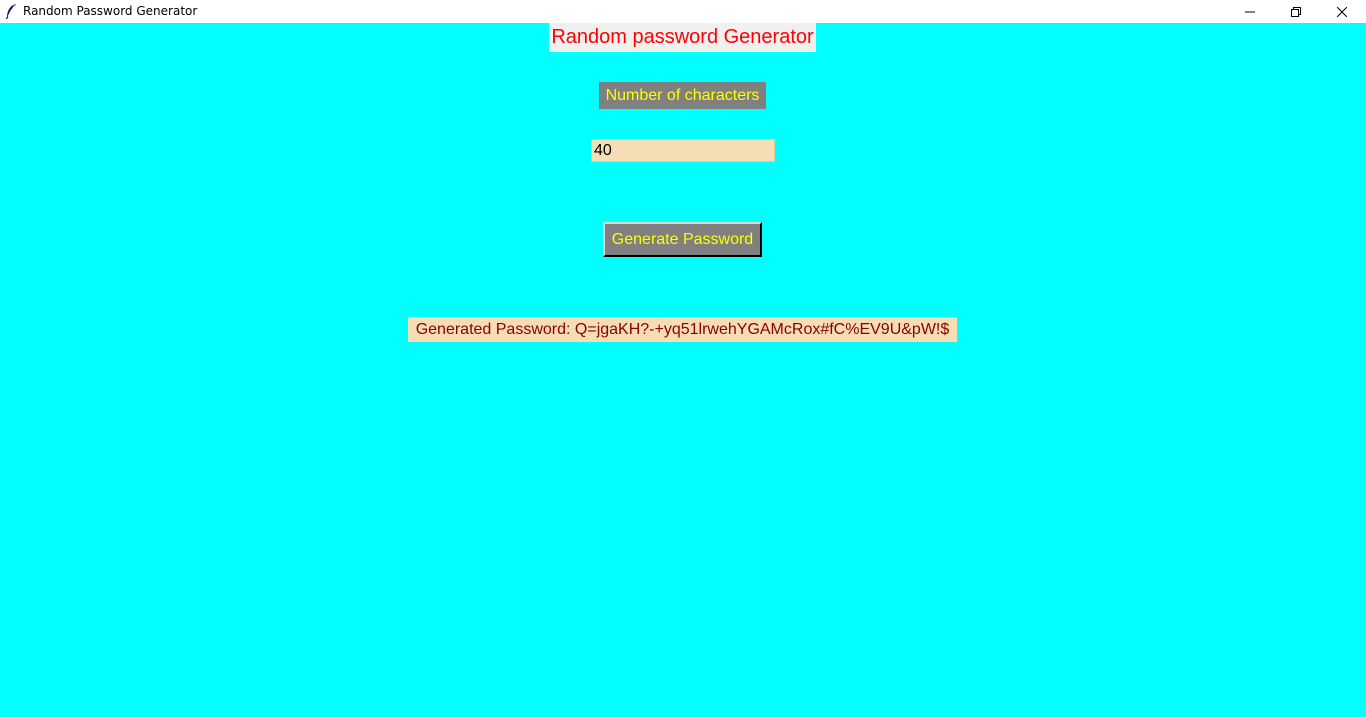 The height and width of the screenshot is (717, 1366). Describe the element at coordinates (683, 150) in the screenshot. I see `length-input` at that location.